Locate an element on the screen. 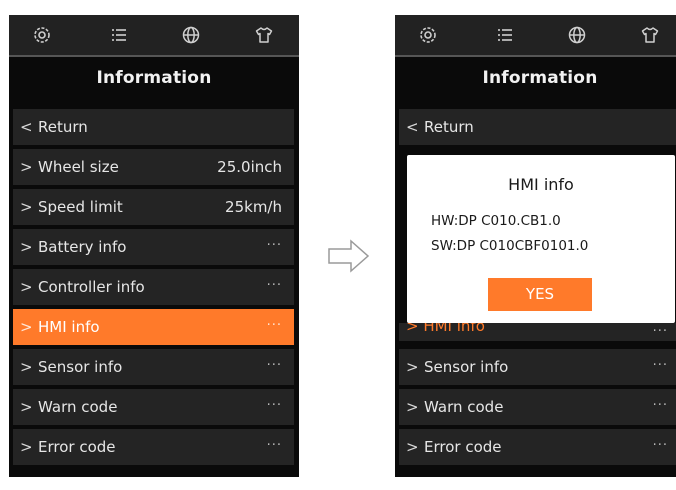 The height and width of the screenshot is (490, 676). menu-item-value: 25.0inch is located at coordinates (249, 167).